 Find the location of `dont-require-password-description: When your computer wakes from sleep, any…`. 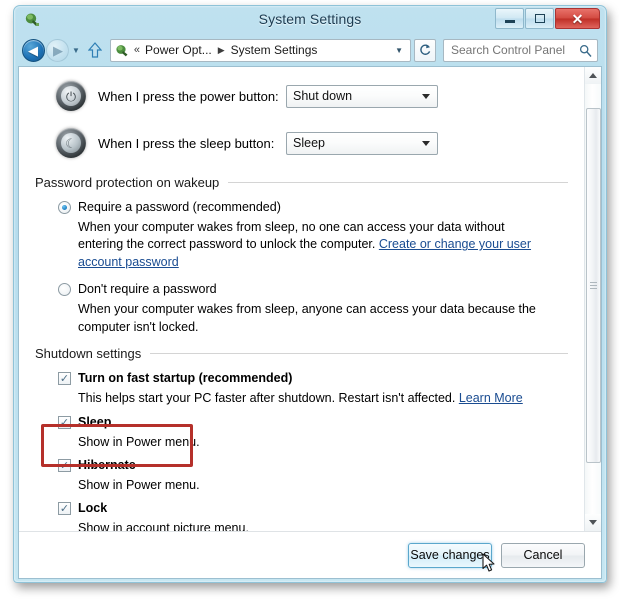

dont-require-password-description: When your computer wakes from sleep, any… is located at coordinates (307, 318).